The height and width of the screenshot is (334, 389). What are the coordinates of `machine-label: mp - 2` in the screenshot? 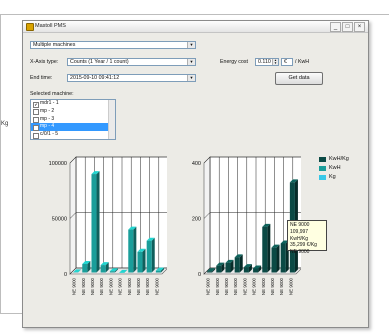 It's located at (47, 110).